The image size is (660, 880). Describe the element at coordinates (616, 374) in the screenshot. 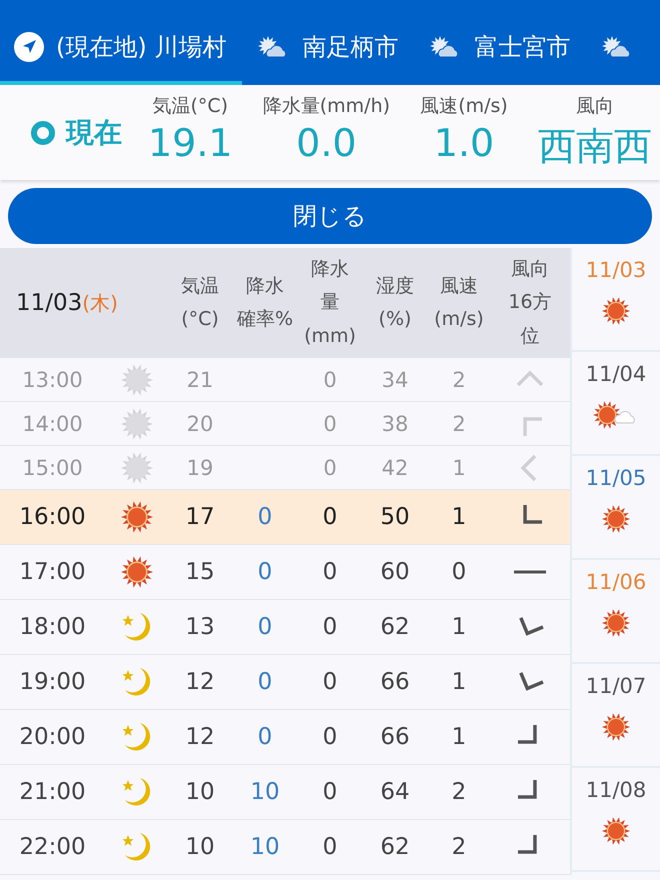

I see `day-date: 11/04` at that location.